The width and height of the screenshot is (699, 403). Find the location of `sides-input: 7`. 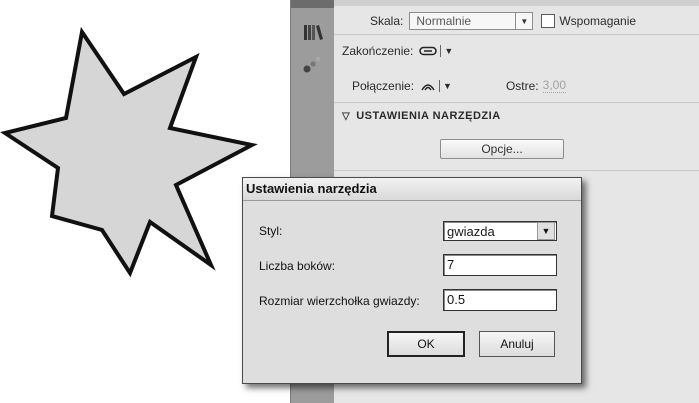

sides-input: 7 is located at coordinates (500, 265).